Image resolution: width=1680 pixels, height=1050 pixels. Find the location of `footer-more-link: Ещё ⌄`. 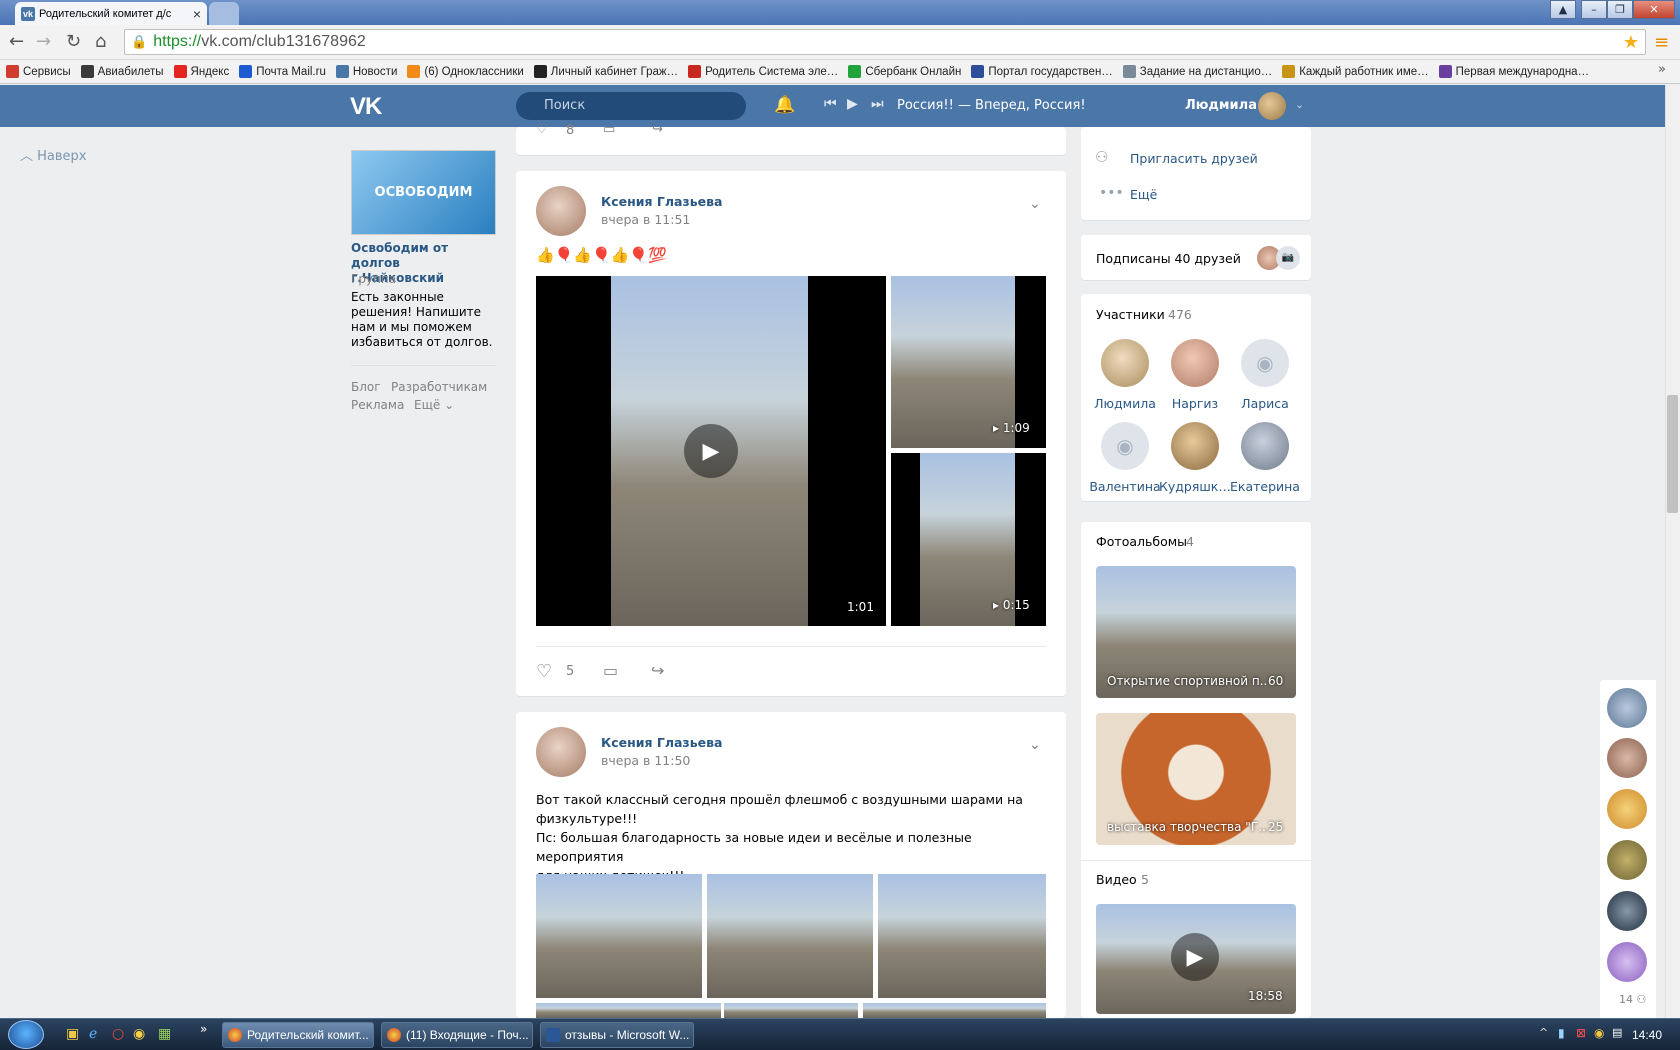

footer-more-link: Ещё ⌄ is located at coordinates (434, 405).